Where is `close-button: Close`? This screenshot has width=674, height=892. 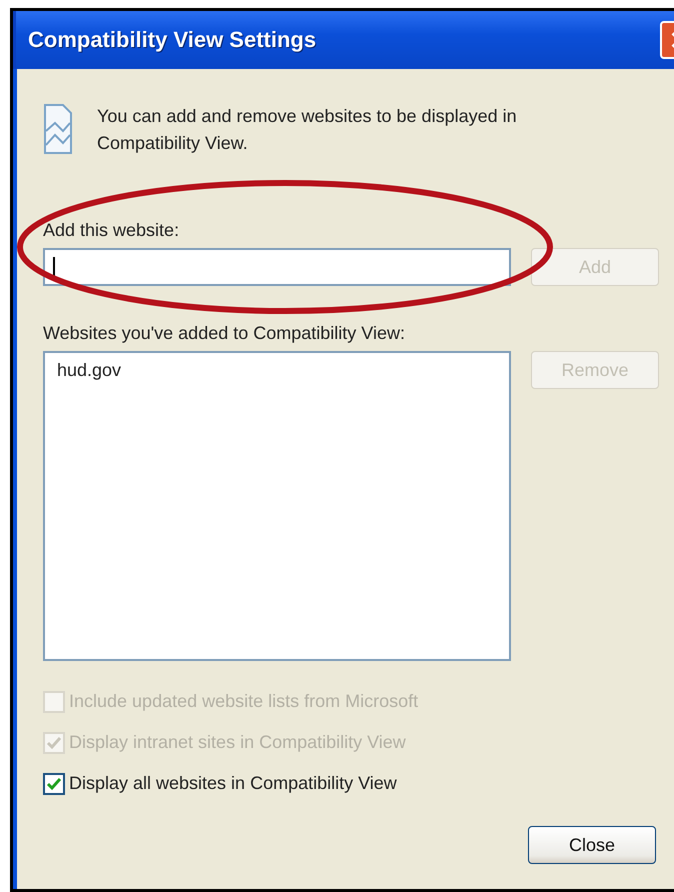
close-button: Close is located at coordinates (592, 845).